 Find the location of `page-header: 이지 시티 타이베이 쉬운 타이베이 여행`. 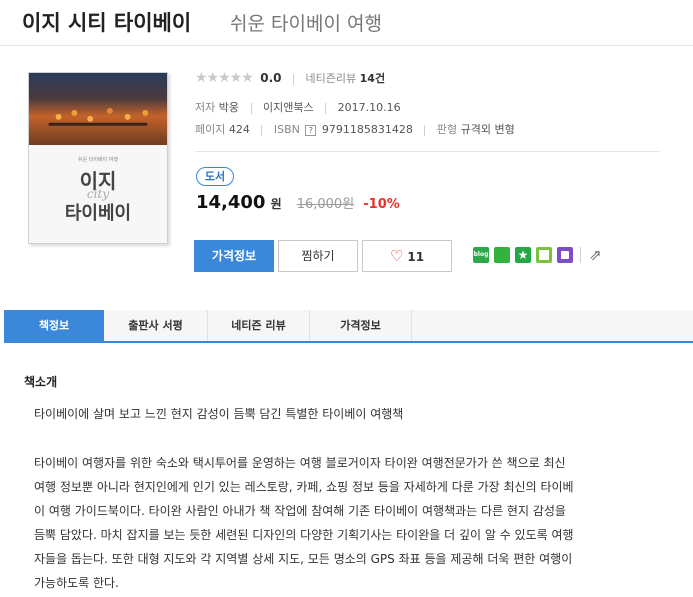

page-header: 이지 시티 타이베이 쉬운 타이베이 여행 is located at coordinates (346, 23).